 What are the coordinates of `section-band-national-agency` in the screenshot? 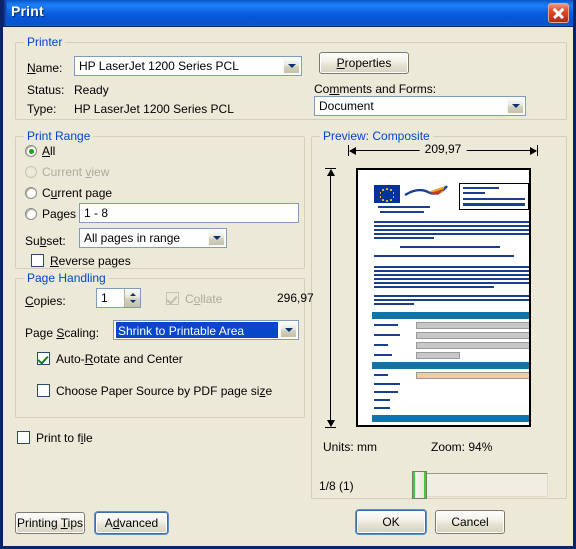 It's located at (450, 365).